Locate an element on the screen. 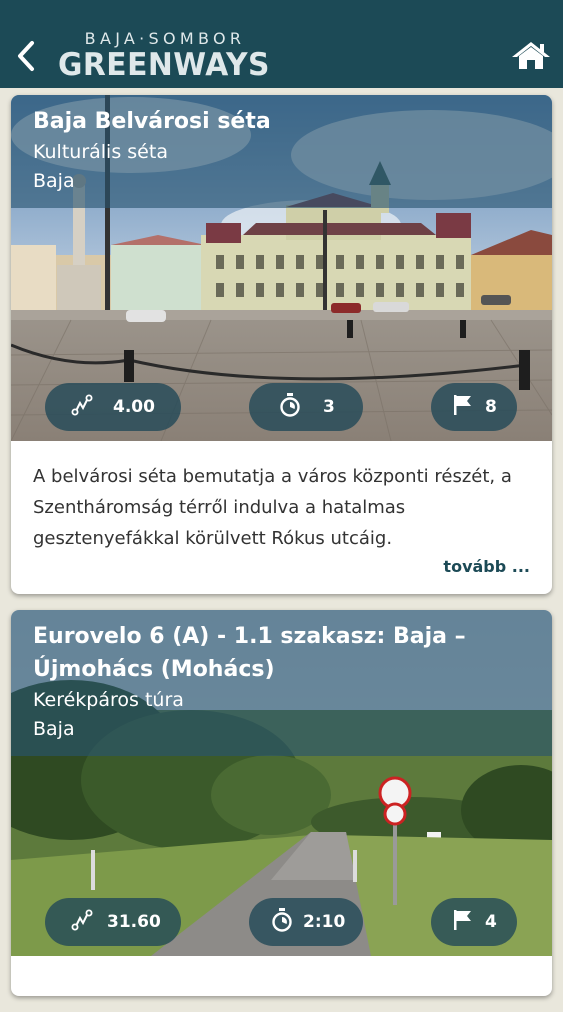 Image resolution: width=563 pixels, height=1012 pixels. tour-type: Kulturális séta is located at coordinates (100, 152).